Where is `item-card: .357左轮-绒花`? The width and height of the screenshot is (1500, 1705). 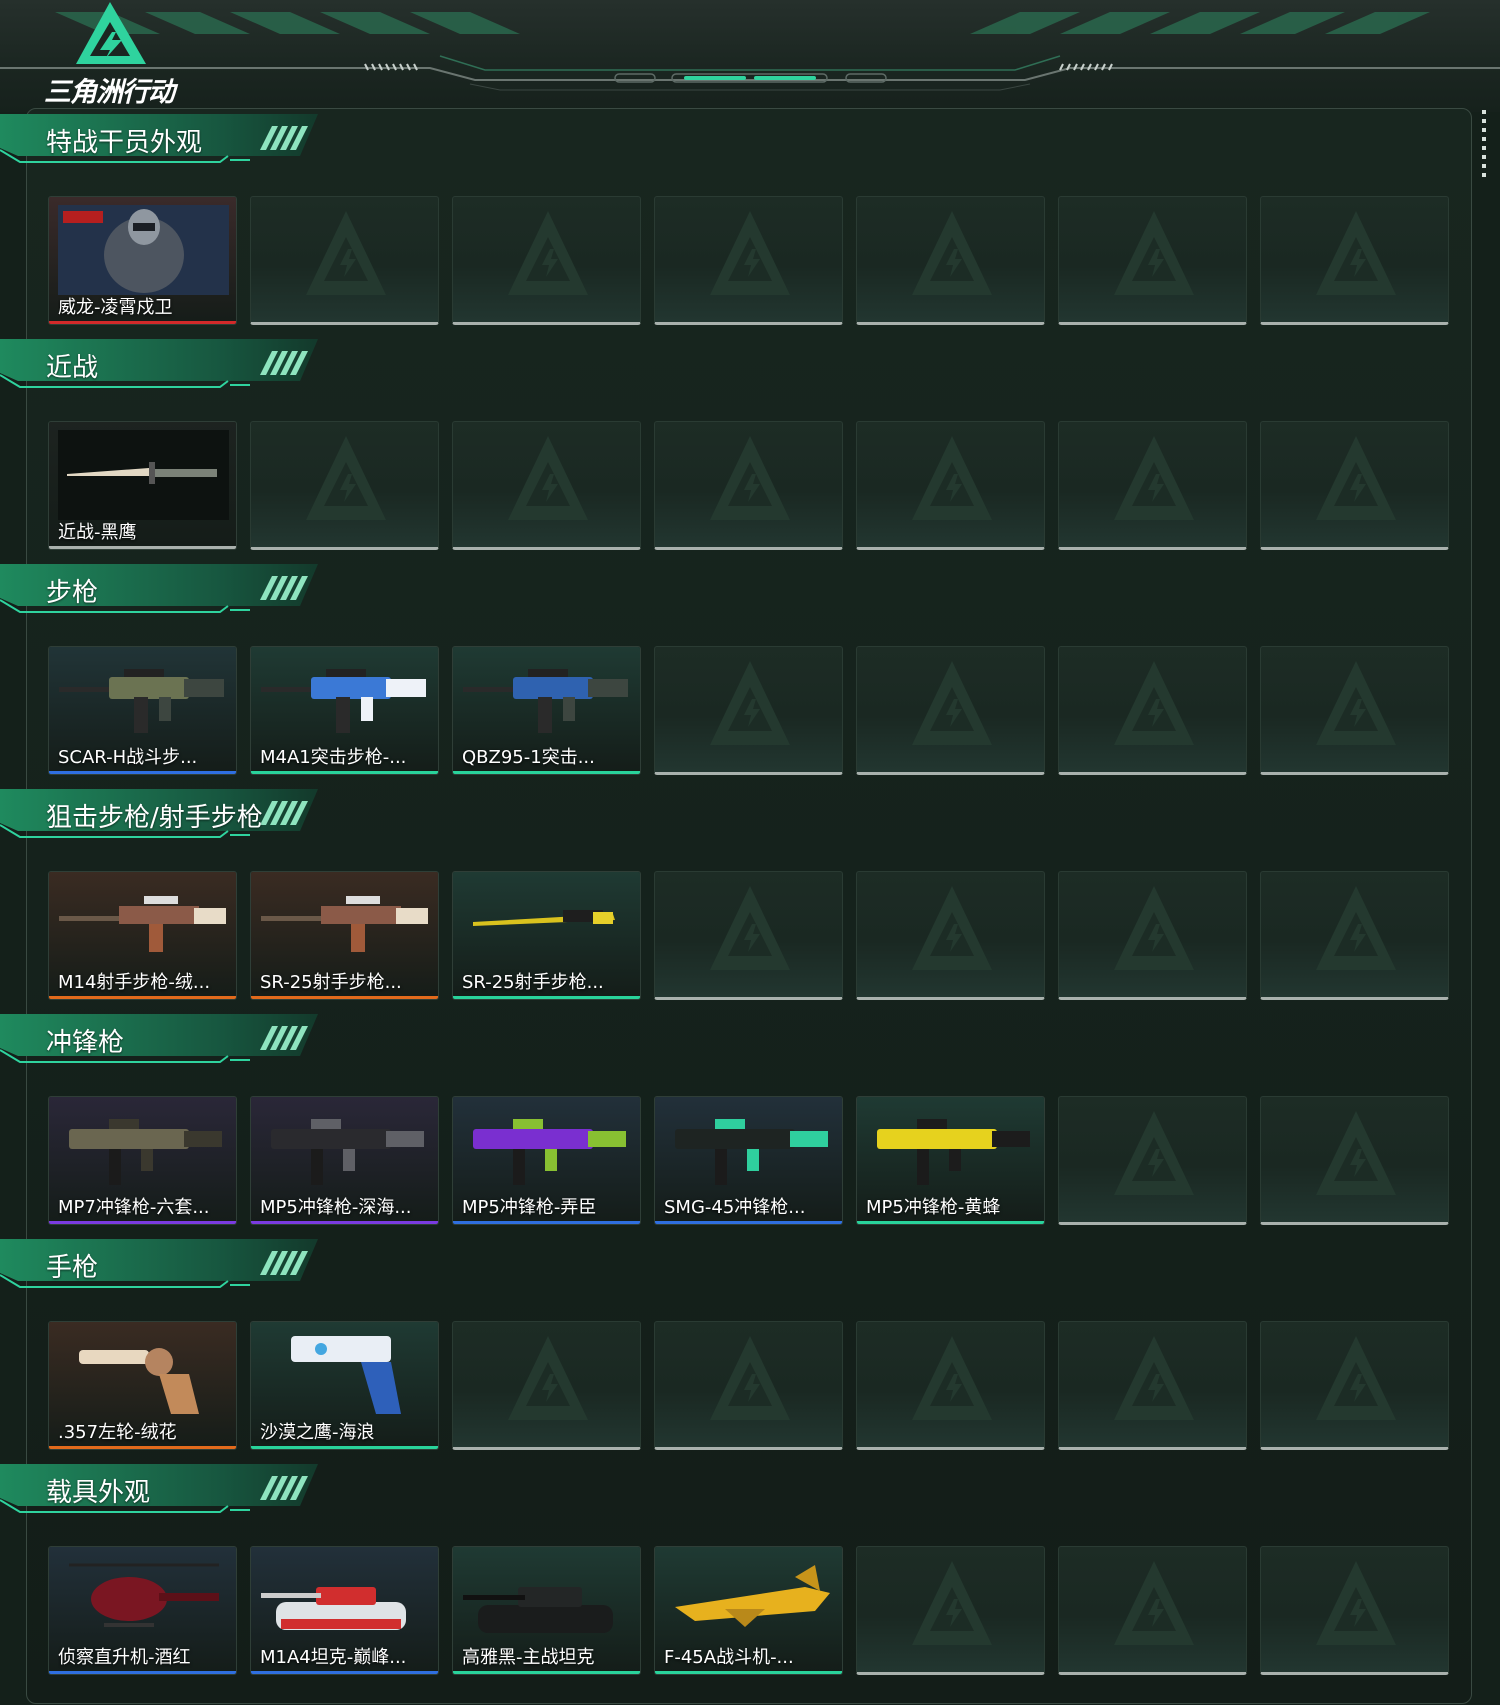
item-card: .357左轮-绒花 is located at coordinates (142, 1385).